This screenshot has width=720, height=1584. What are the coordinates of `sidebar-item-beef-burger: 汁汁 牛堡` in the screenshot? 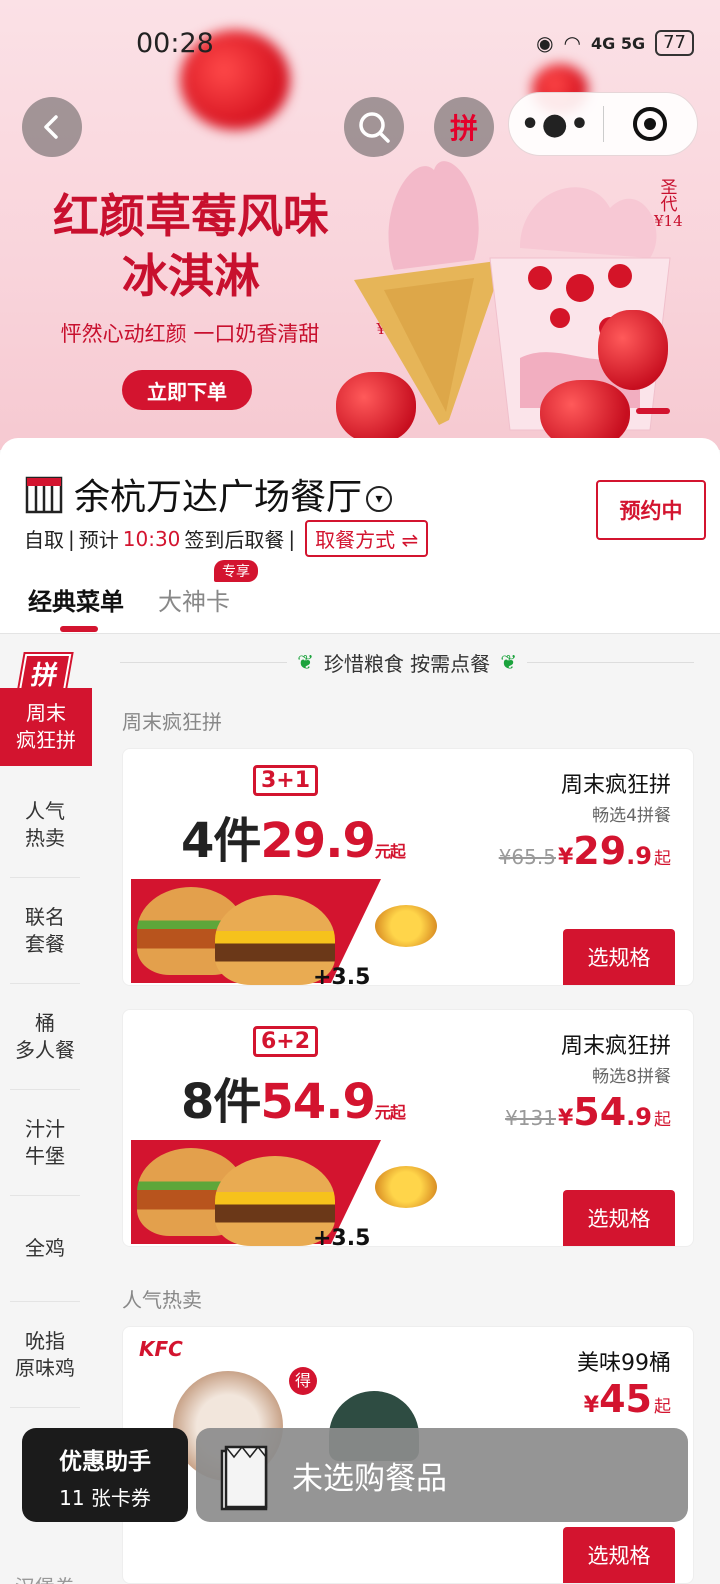 It's located at (45, 1143).